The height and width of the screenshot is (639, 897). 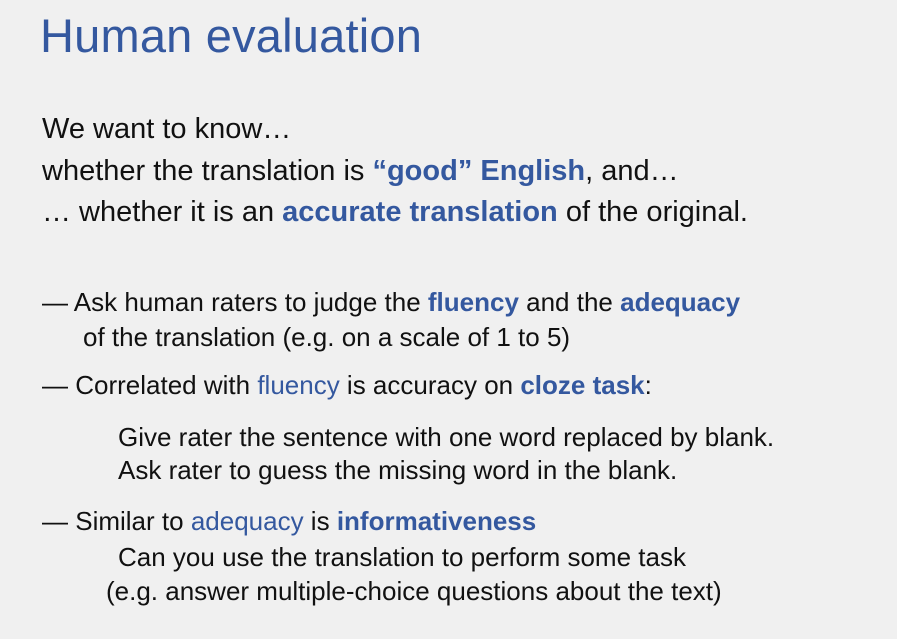 I want to click on good-english-highlight: “good” English, so click(x=479, y=171).